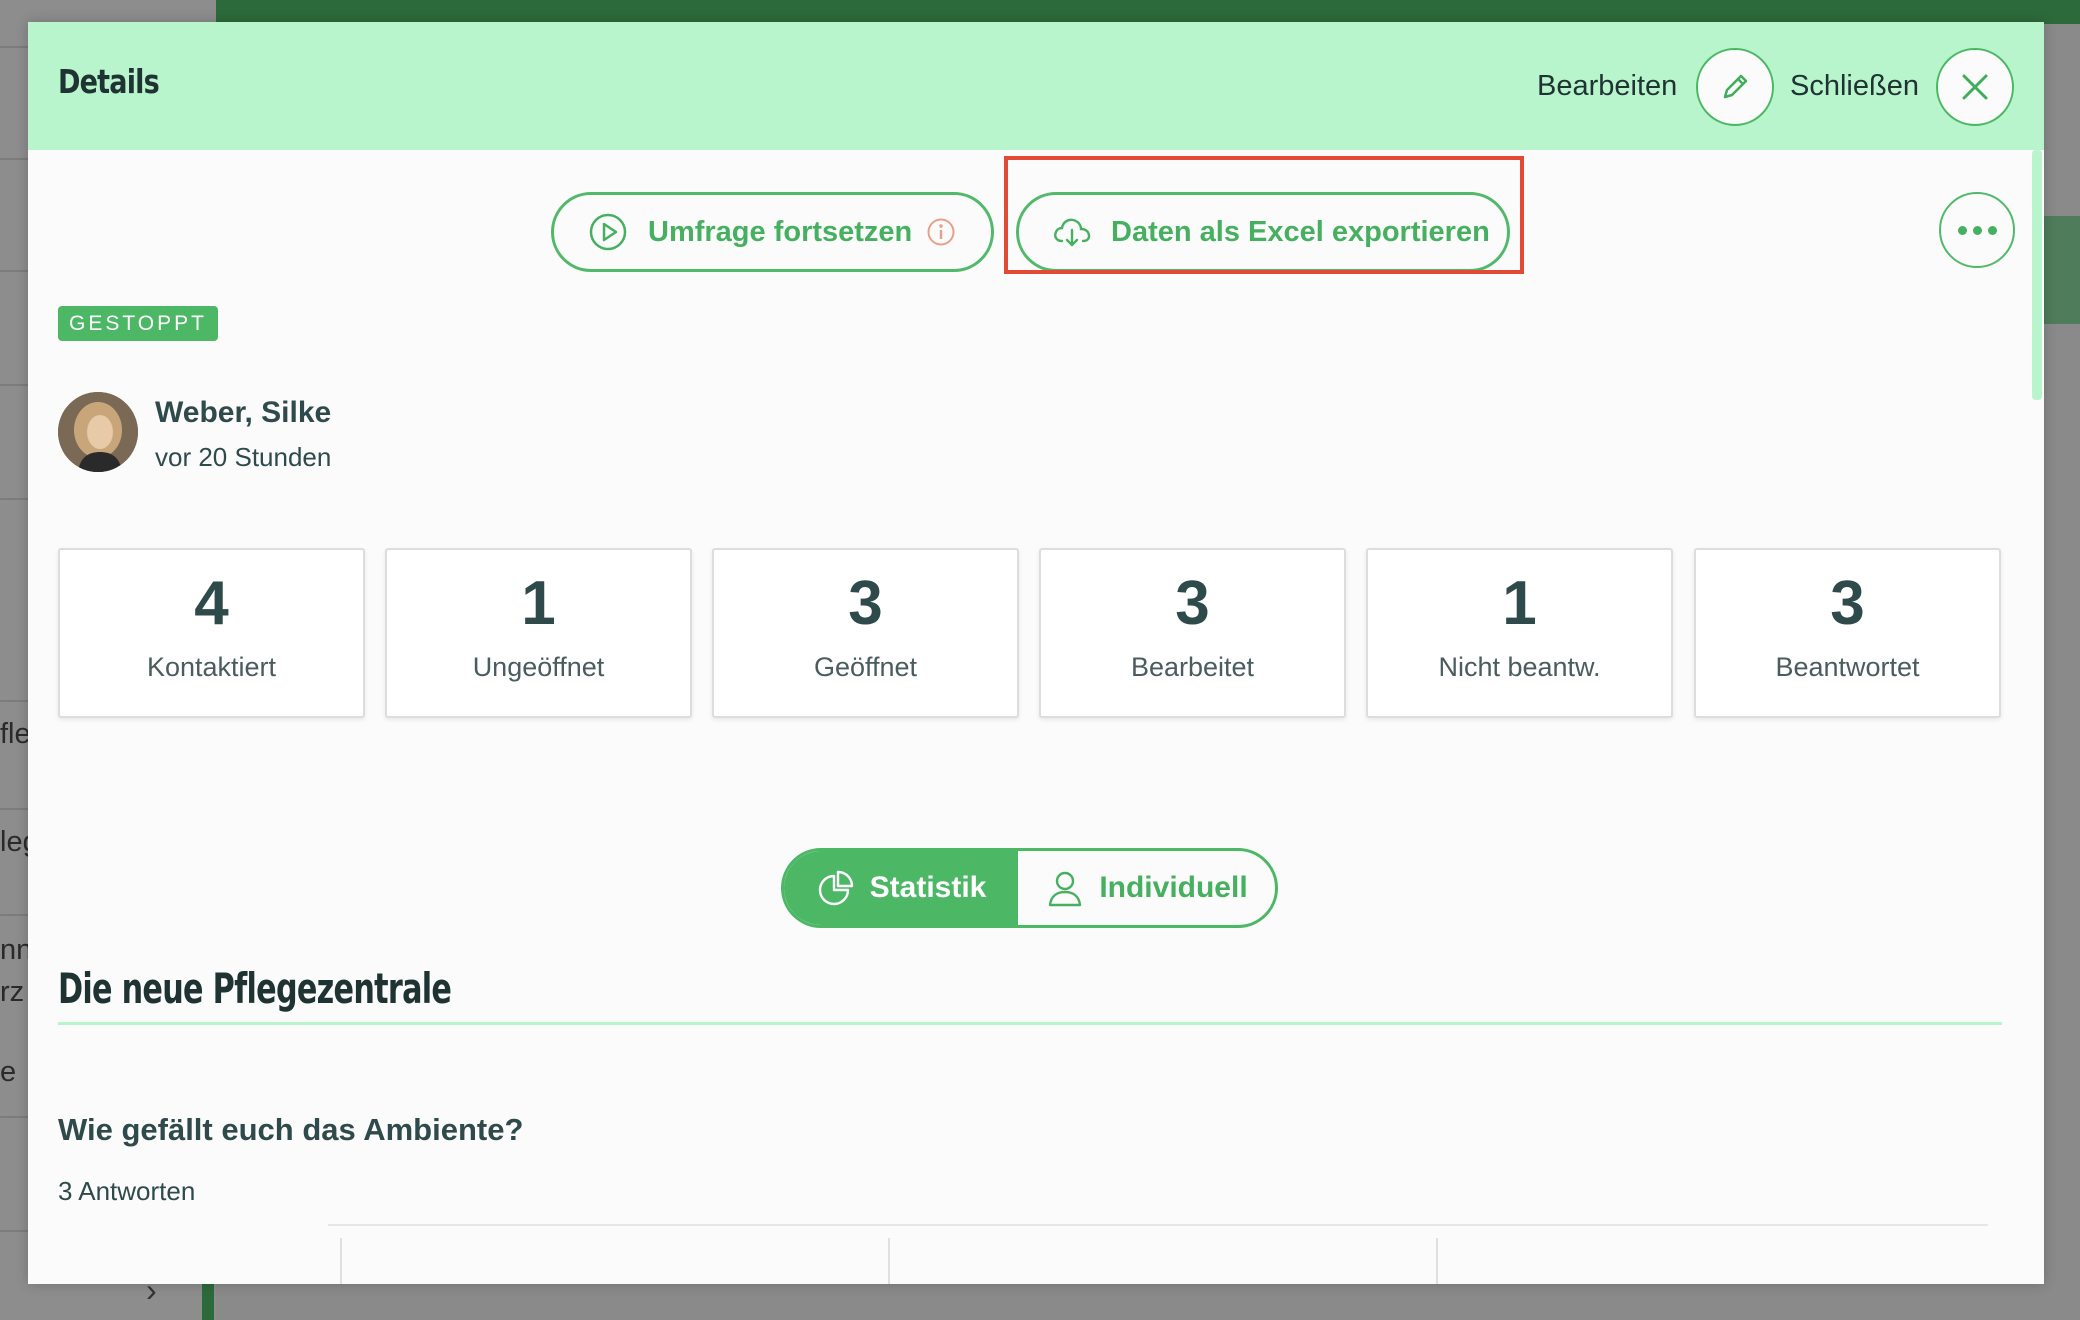  I want to click on status-badge: GESTOPPT, so click(138, 323).